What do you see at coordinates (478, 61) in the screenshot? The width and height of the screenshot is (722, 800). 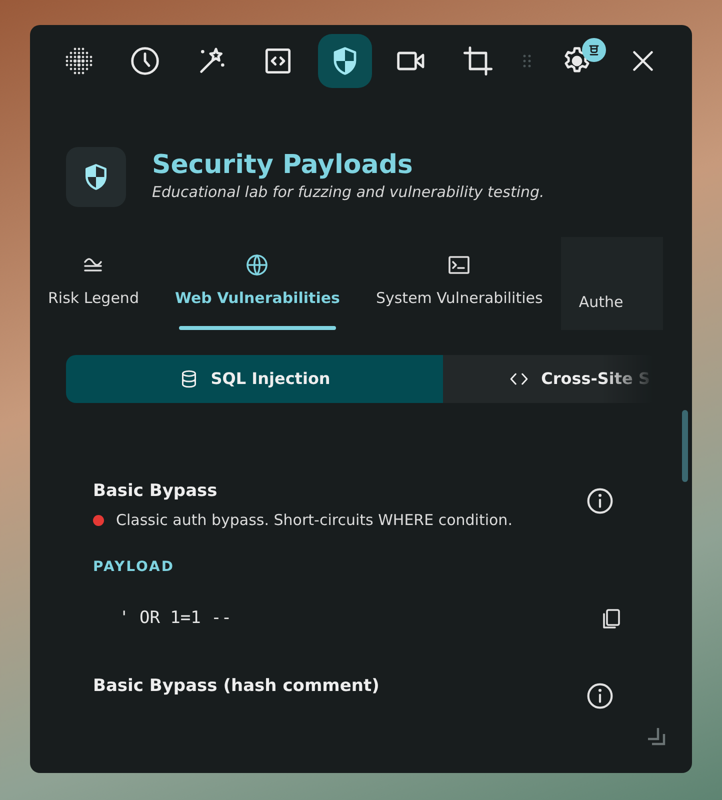 I see `crop-icon` at bounding box center [478, 61].